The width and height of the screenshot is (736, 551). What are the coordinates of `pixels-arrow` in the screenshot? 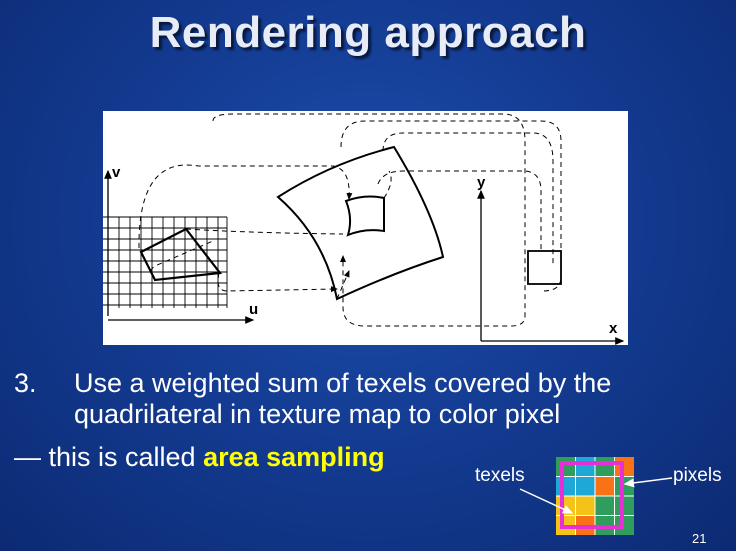 It's located at (648, 482).